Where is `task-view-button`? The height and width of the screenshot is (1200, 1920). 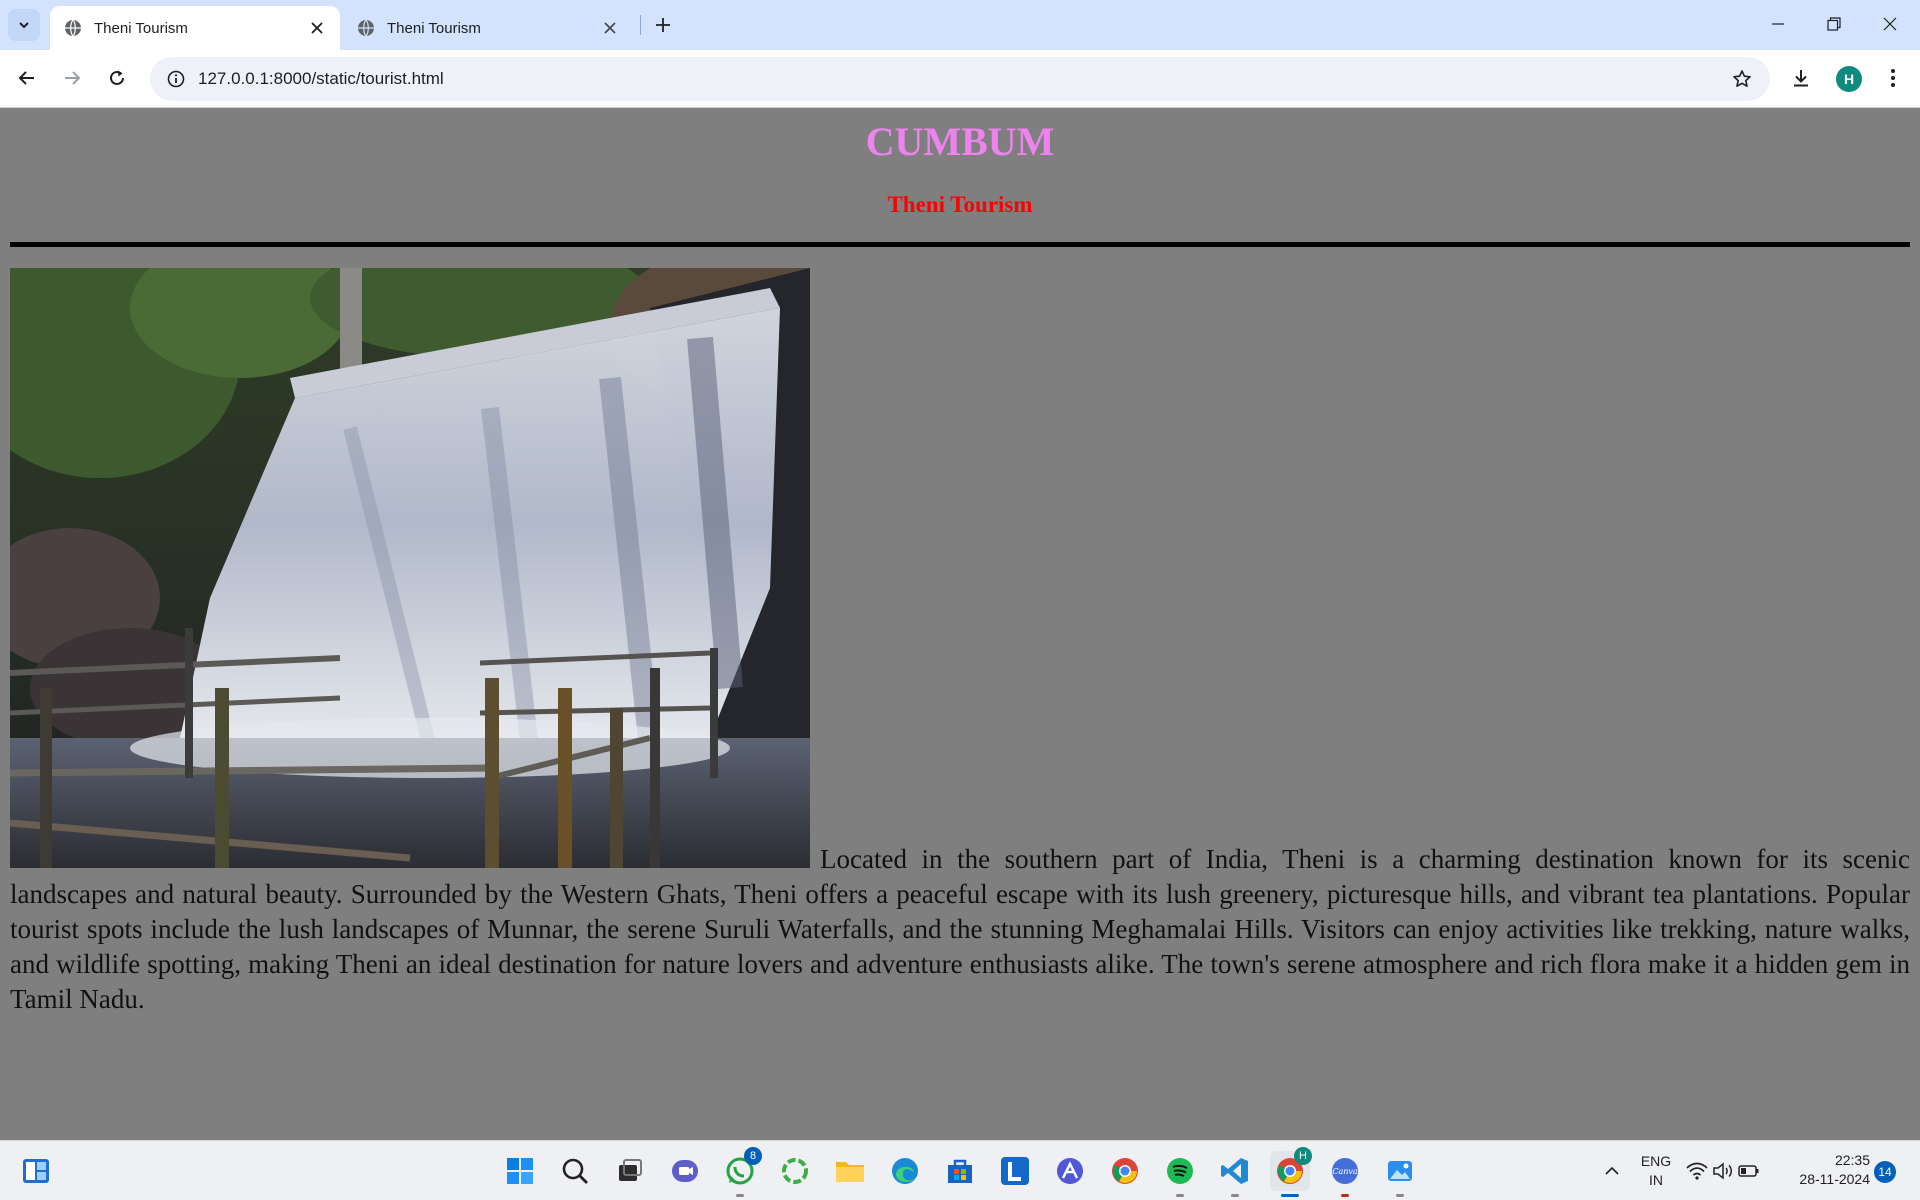 task-view-button is located at coordinates (630, 1171).